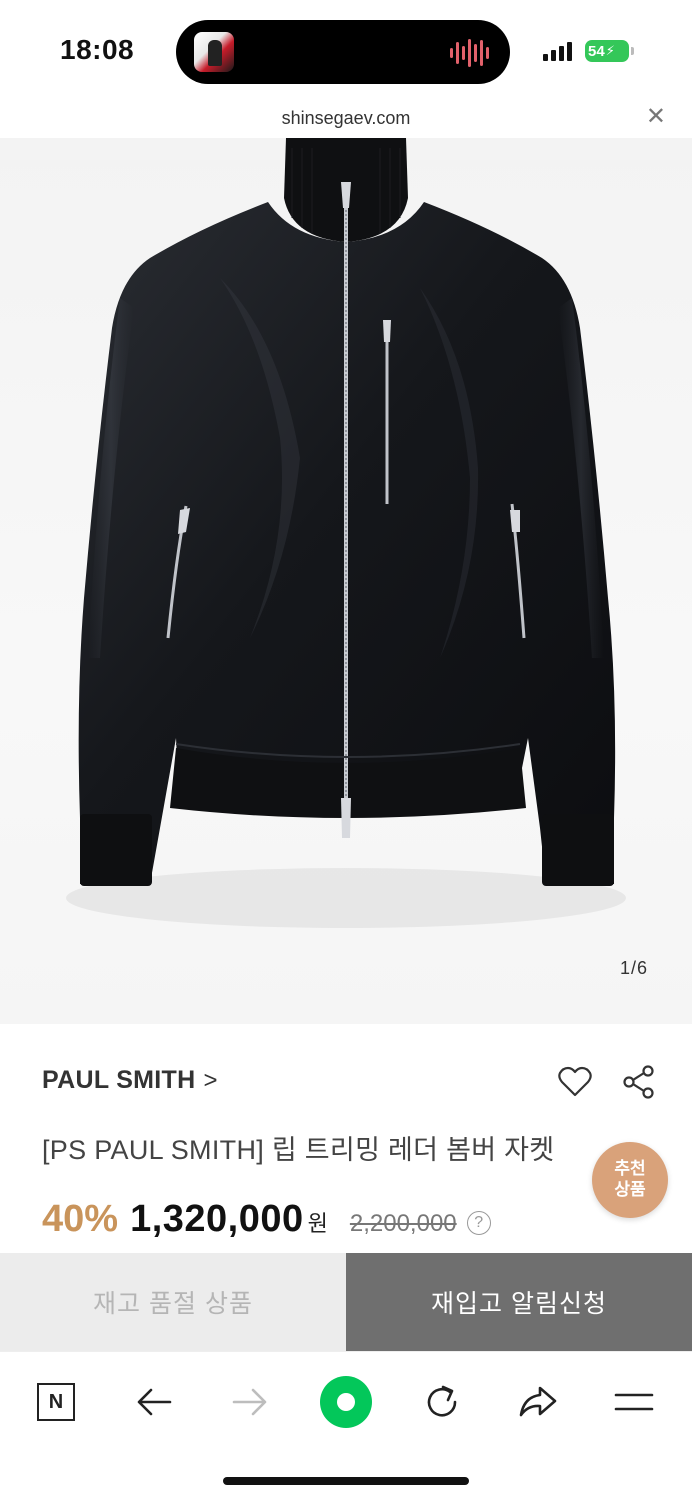 The height and width of the screenshot is (1500, 692). I want to click on currency-unit: 원, so click(317, 1223).